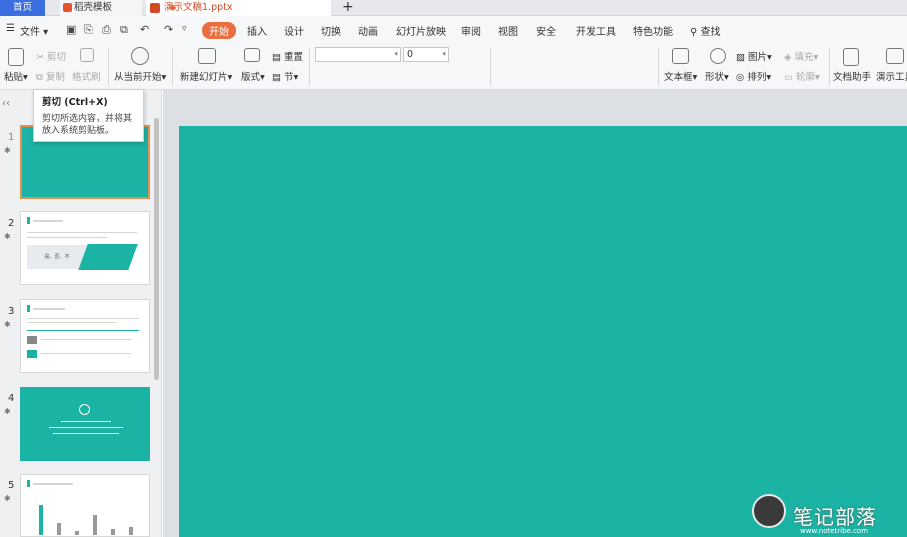 The height and width of the screenshot is (537, 907). Describe the element at coordinates (754, 56) in the screenshot. I see `picture-button: ▨ 图片▾` at that location.